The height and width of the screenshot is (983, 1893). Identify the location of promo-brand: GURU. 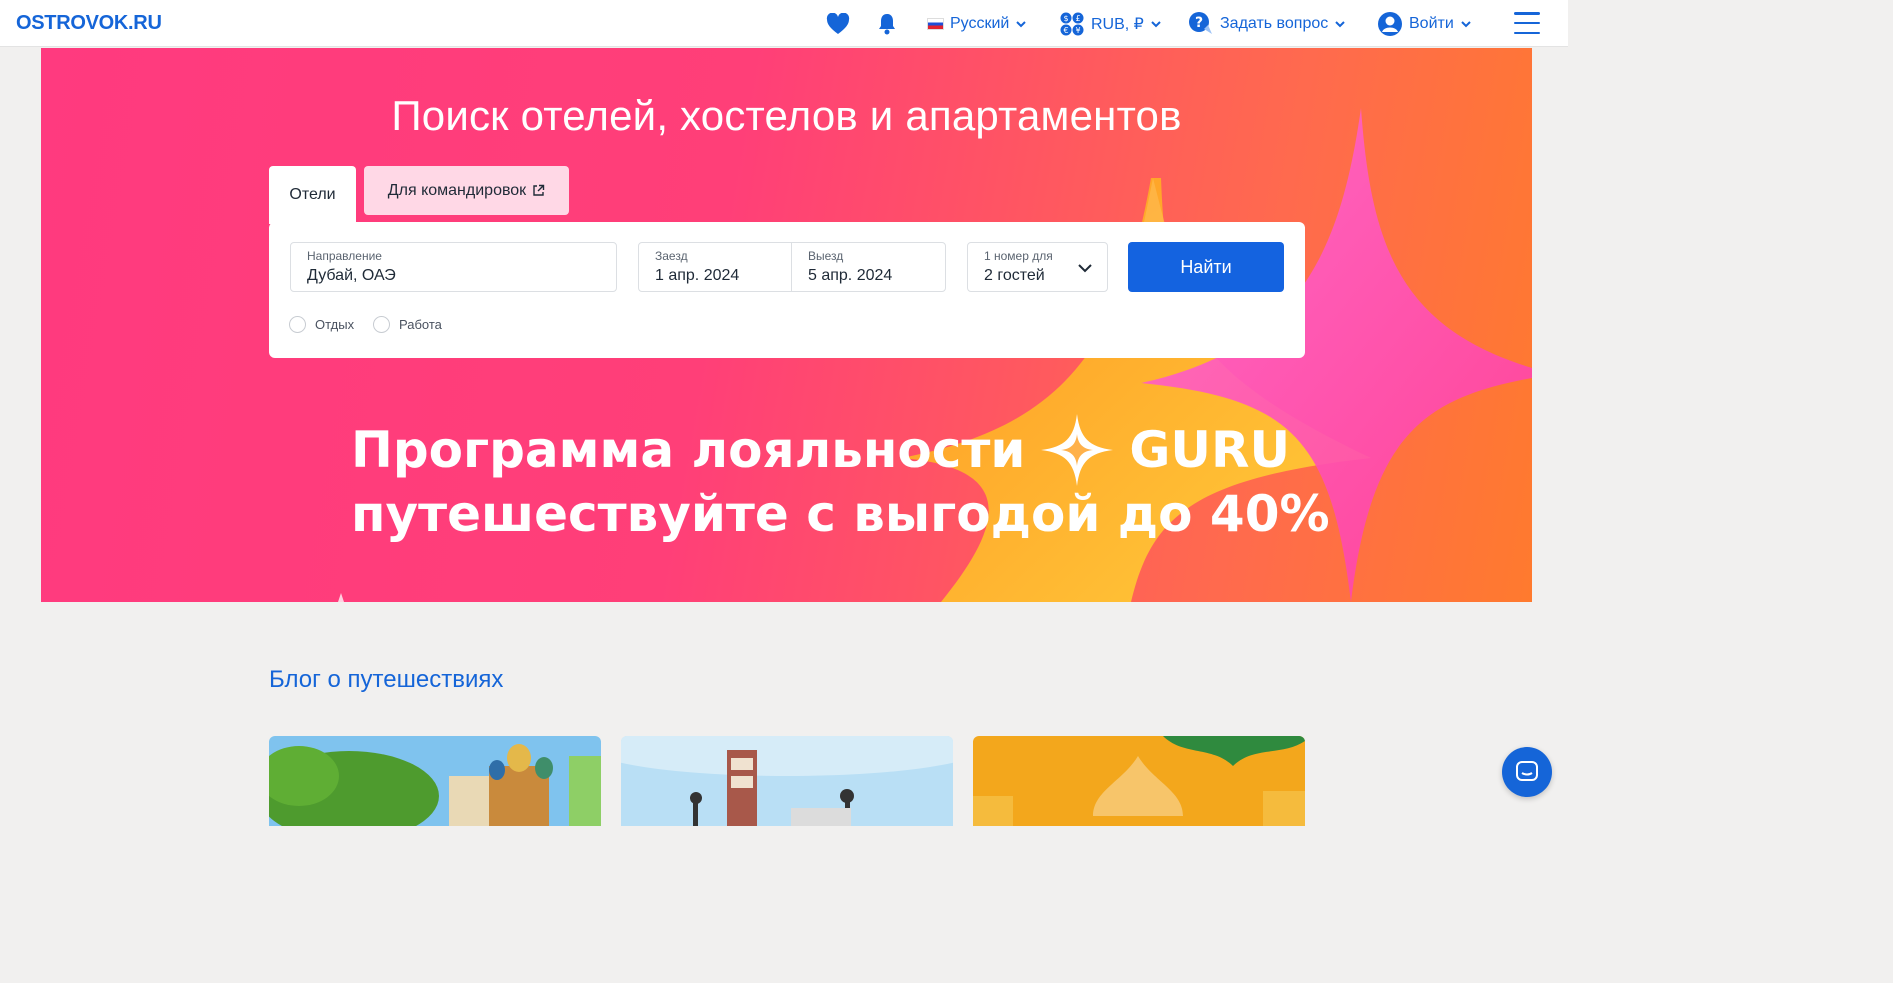
(1210, 450).